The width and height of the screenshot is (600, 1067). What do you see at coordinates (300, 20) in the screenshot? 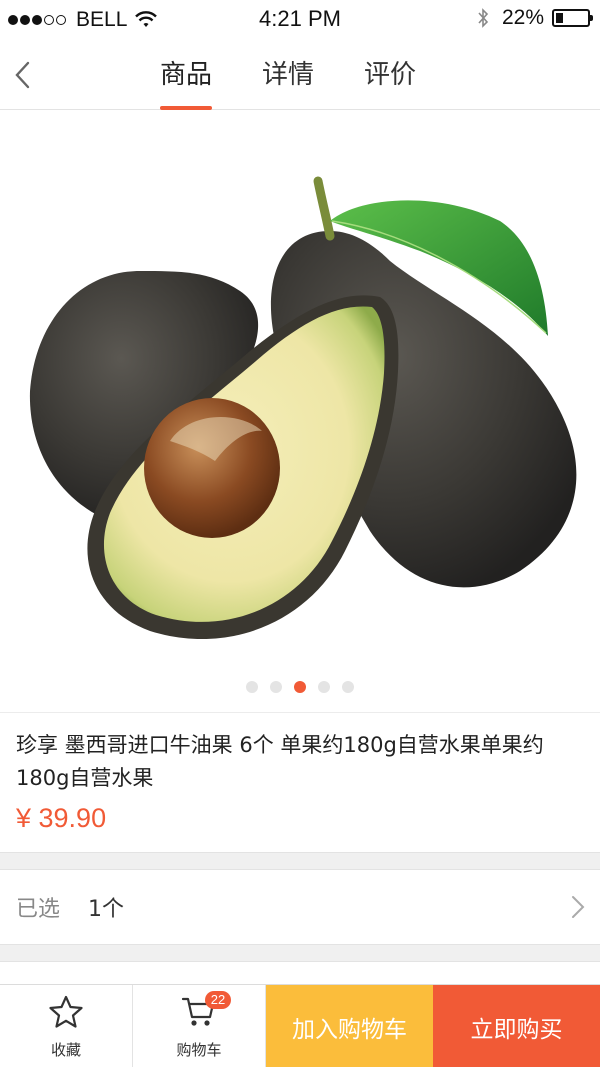
I see `status-bar: BELL 4:21 PM 22%` at bounding box center [300, 20].